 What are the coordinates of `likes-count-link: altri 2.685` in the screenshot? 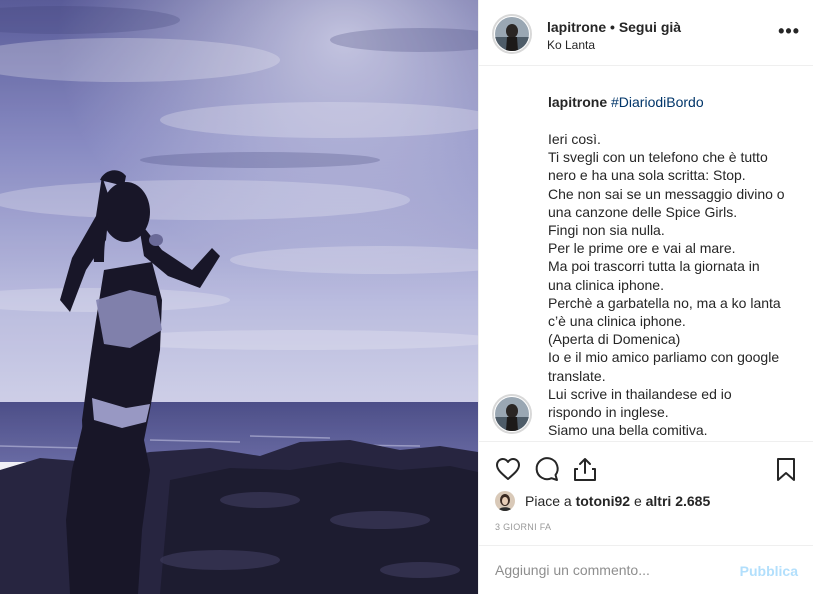 It's located at (678, 501).